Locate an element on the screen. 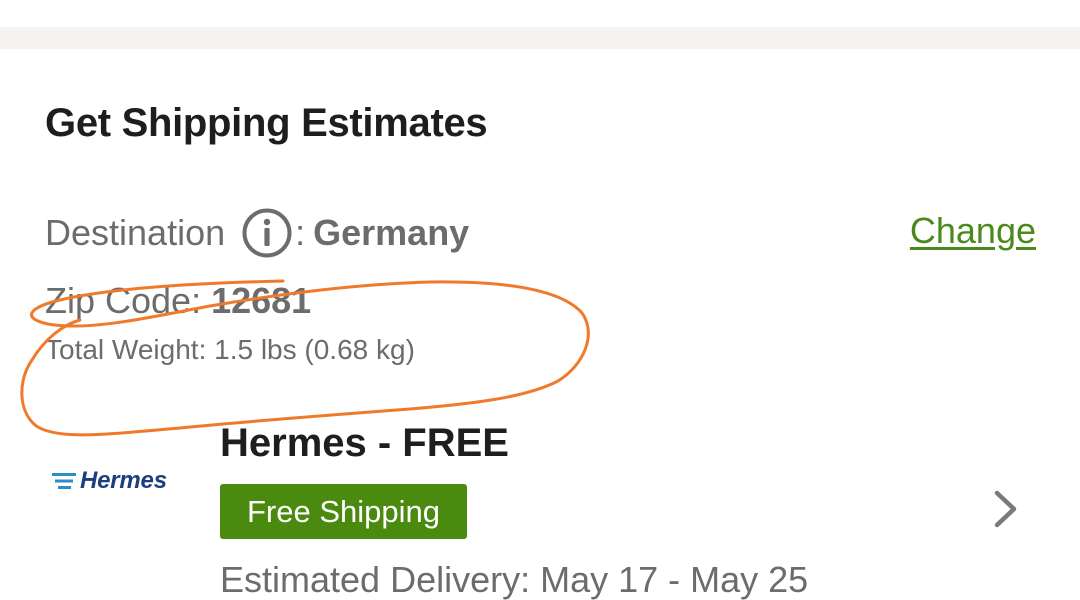  carrier-title: Hermes - FREE is located at coordinates (364, 443).